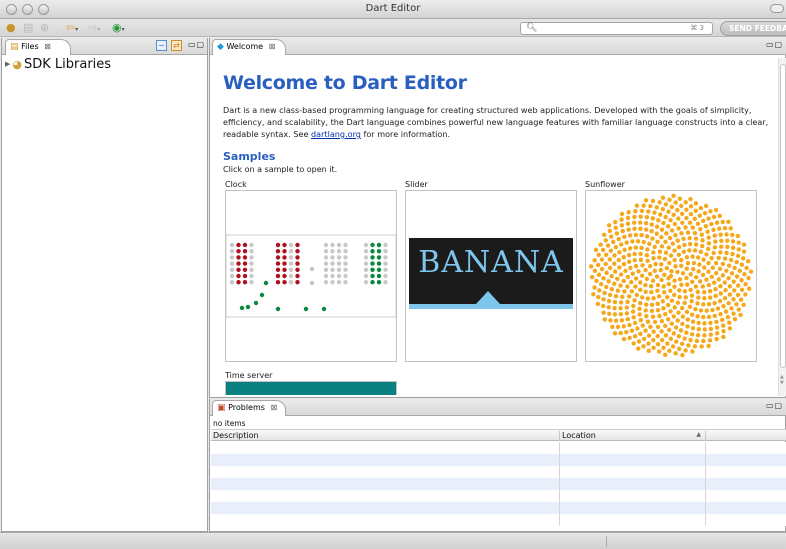 The height and width of the screenshot is (549, 786). Describe the element at coordinates (782, 380) in the screenshot. I see `scroll-arrows-icon: ▲ ▼` at that location.